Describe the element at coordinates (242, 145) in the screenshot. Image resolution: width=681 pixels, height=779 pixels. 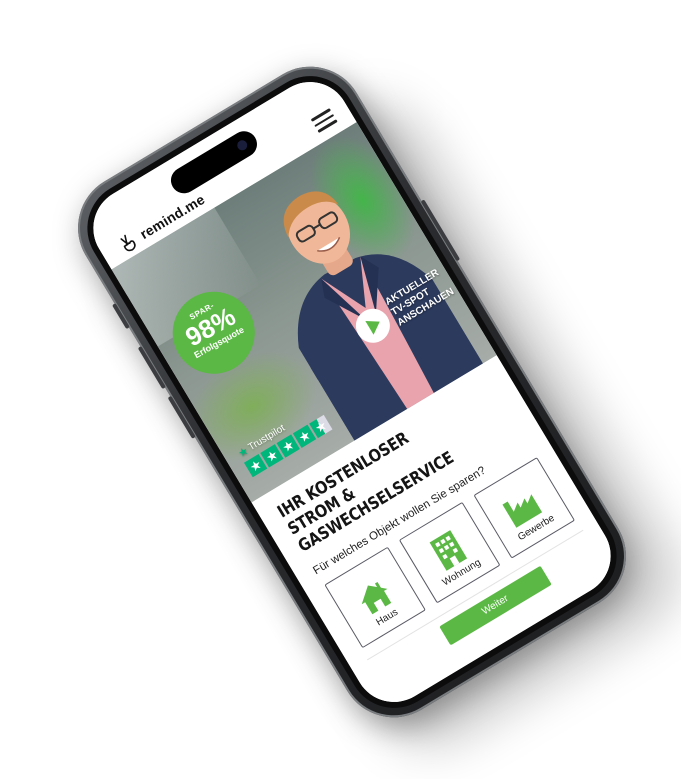
I see `front-camera-icon` at that location.